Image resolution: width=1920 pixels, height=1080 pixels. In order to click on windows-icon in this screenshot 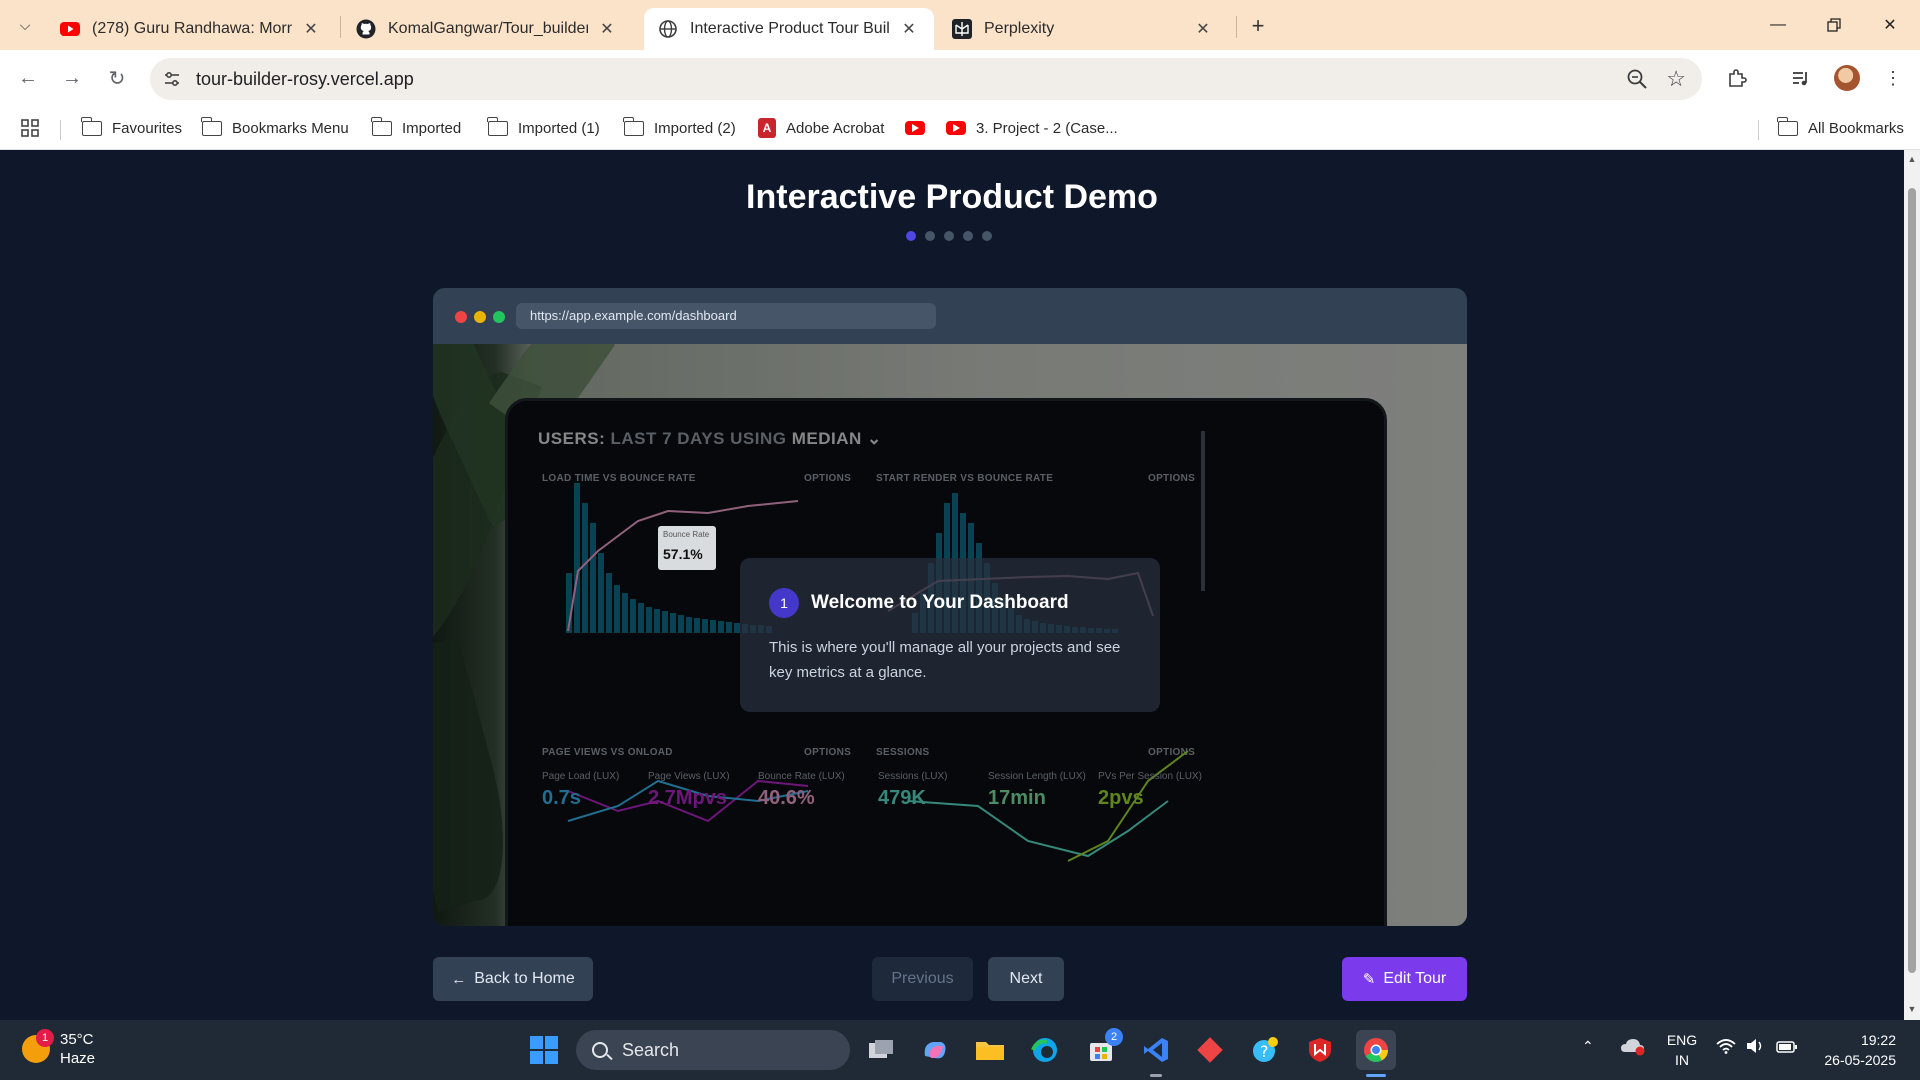, I will do `click(544, 1050)`.